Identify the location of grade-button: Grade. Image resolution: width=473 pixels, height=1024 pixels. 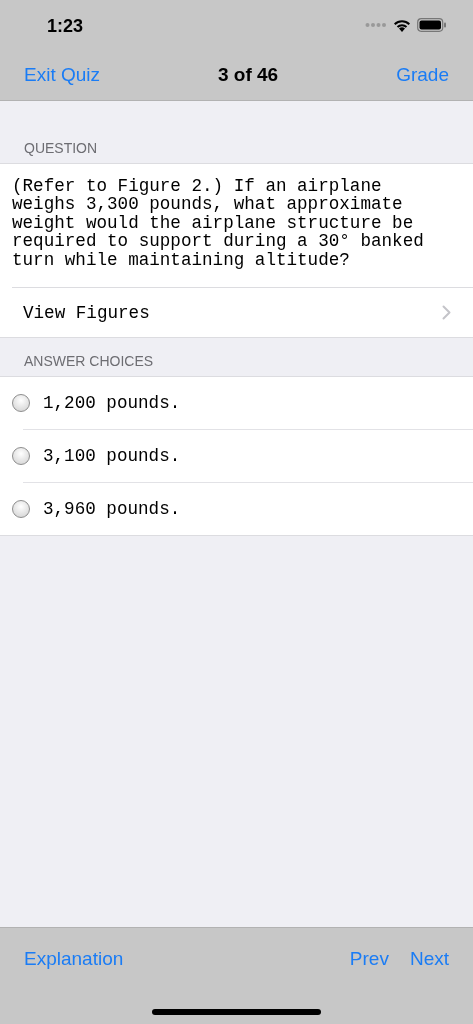
(422, 75).